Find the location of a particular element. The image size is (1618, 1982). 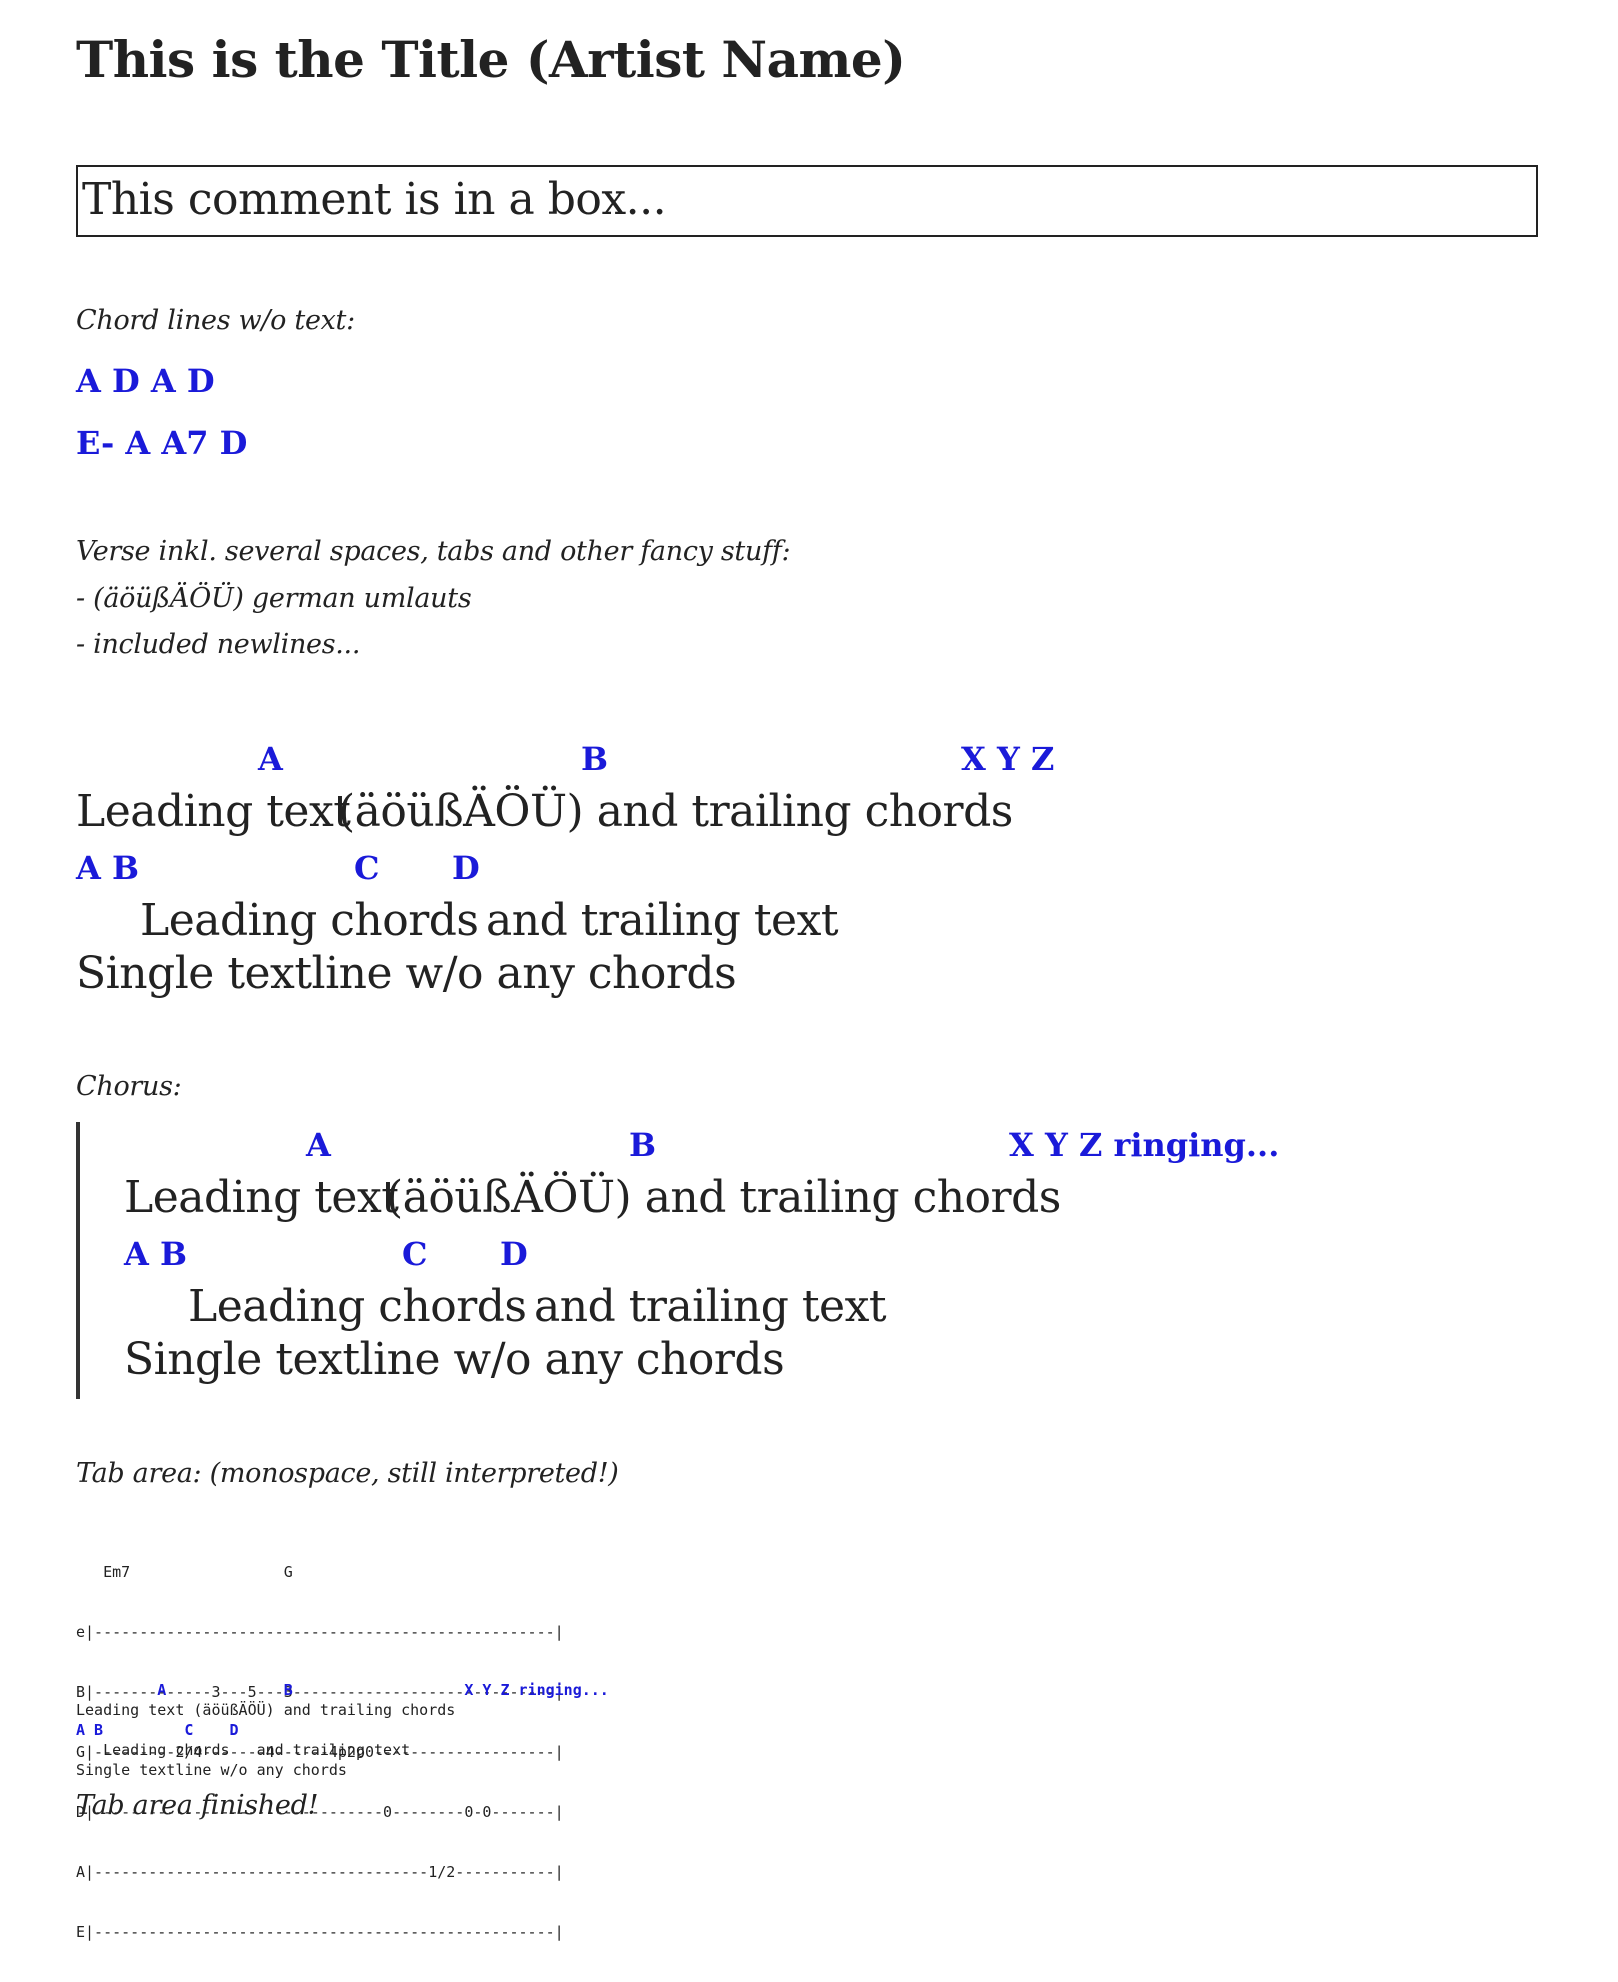

tab-song-chords: A B C D is located at coordinates (157, 1730).